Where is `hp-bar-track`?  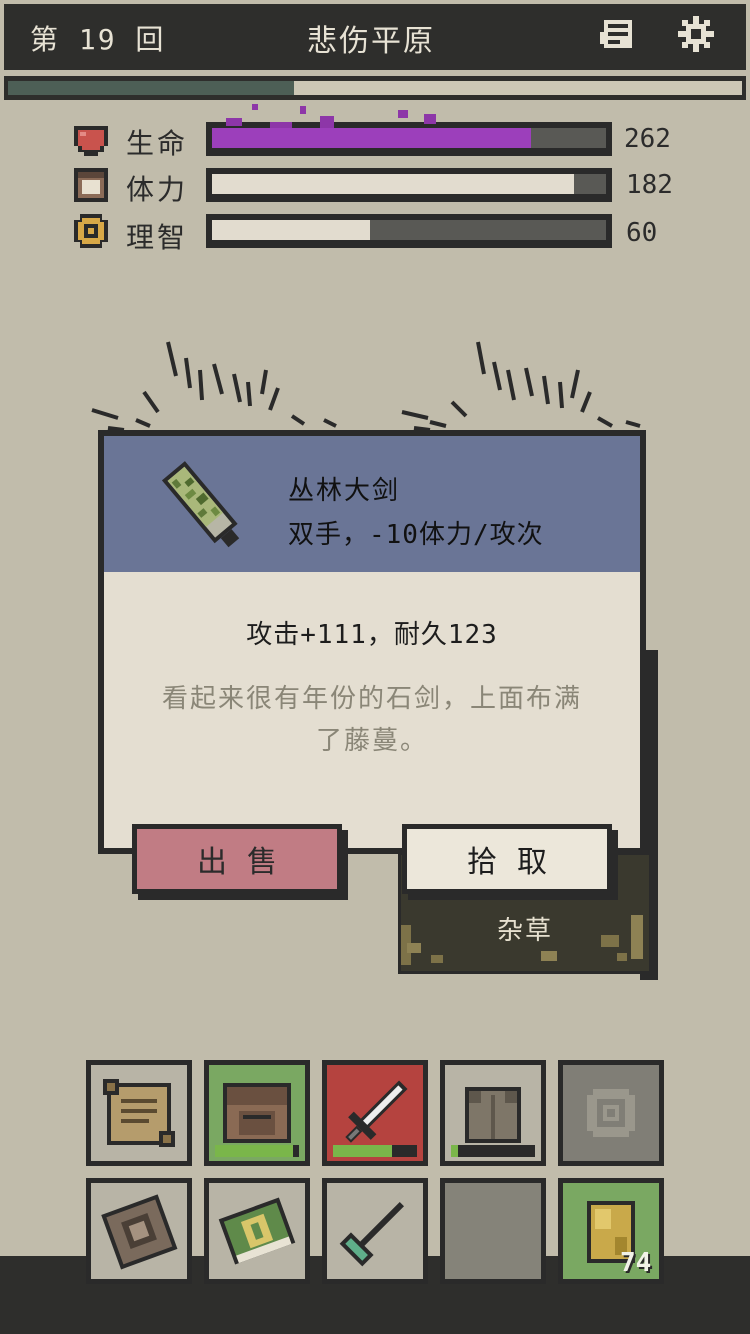
hp-bar-track is located at coordinates (409, 138).